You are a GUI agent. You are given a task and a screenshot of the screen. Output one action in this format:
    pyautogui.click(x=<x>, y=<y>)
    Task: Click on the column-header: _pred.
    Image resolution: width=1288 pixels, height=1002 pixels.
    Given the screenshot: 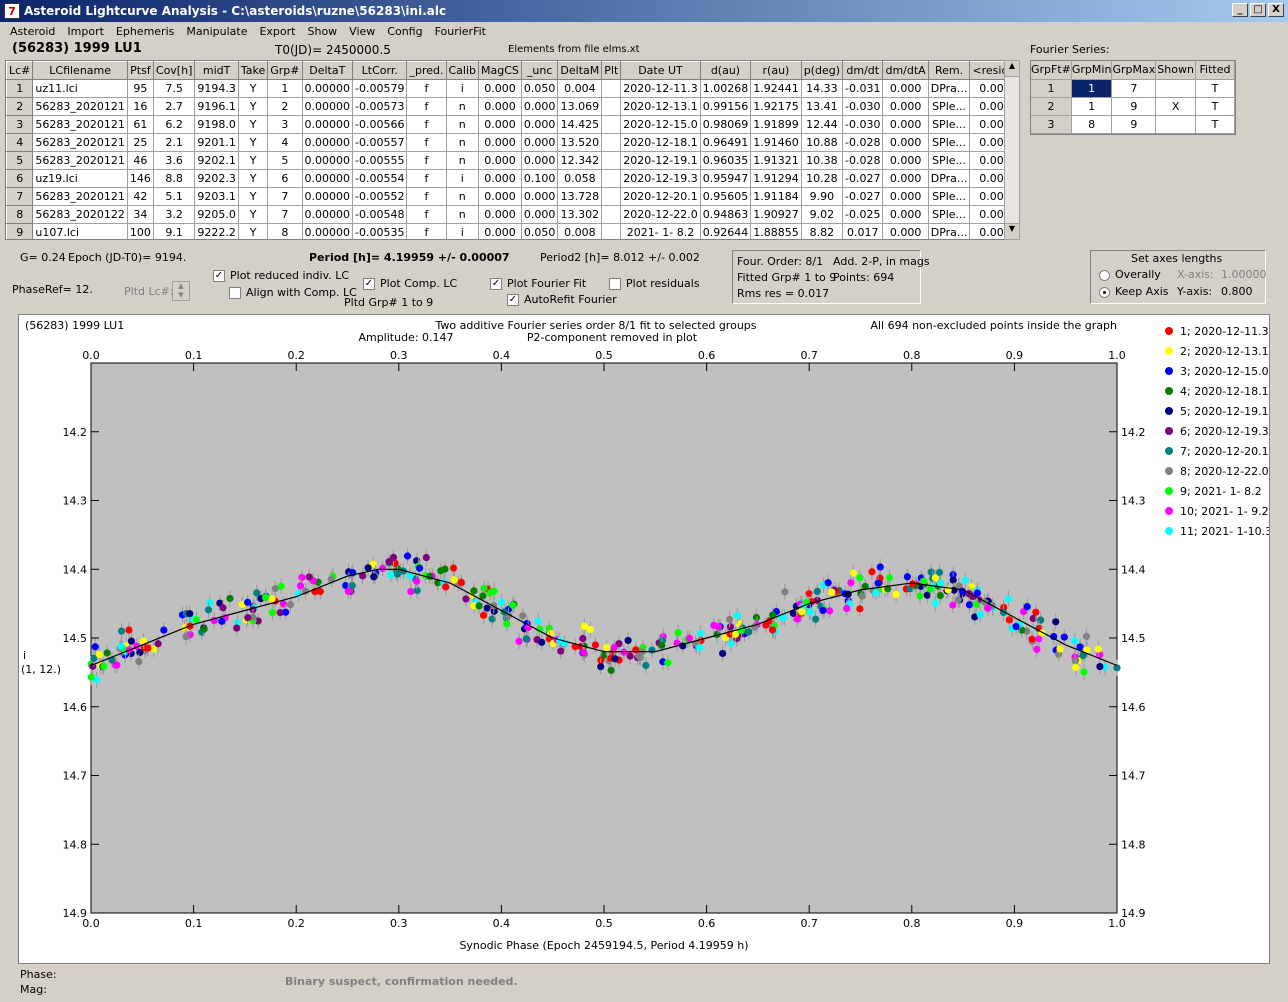 What is the action you would take?
    pyautogui.click(x=426, y=70)
    